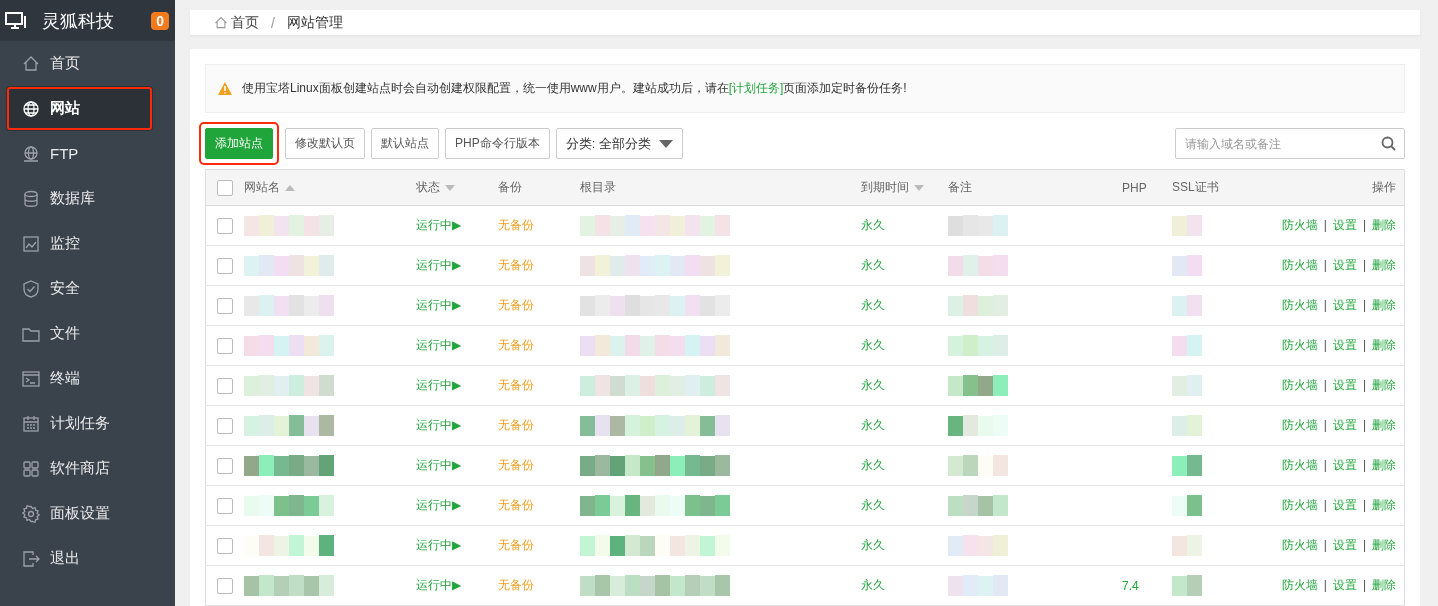 This screenshot has height=606, width=1438. What do you see at coordinates (87, 378) in the screenshot?
I see `sidebar-item: 终端` at bounding box center [87, 378].